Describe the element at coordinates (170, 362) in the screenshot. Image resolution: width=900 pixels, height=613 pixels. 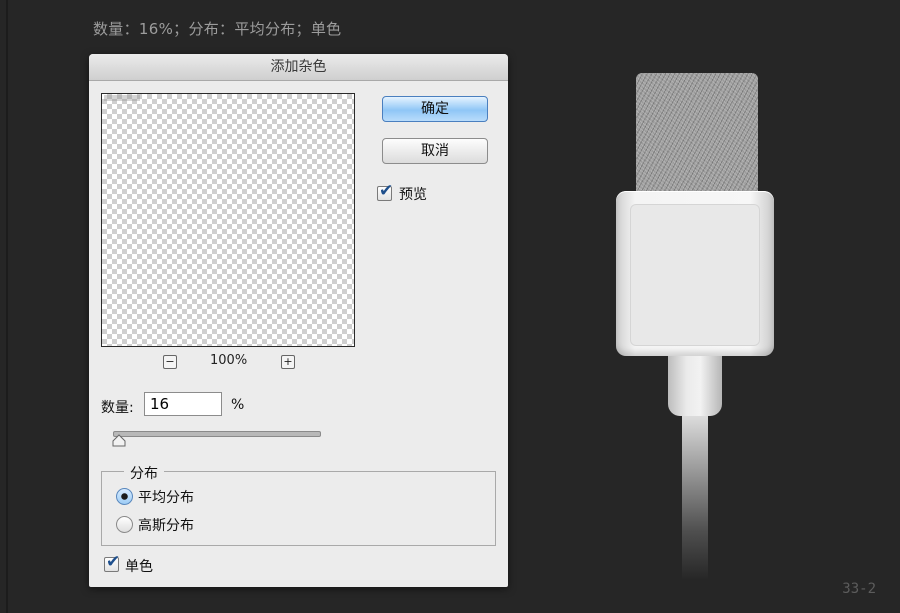
I see `zoom-out-button: −` at that location.